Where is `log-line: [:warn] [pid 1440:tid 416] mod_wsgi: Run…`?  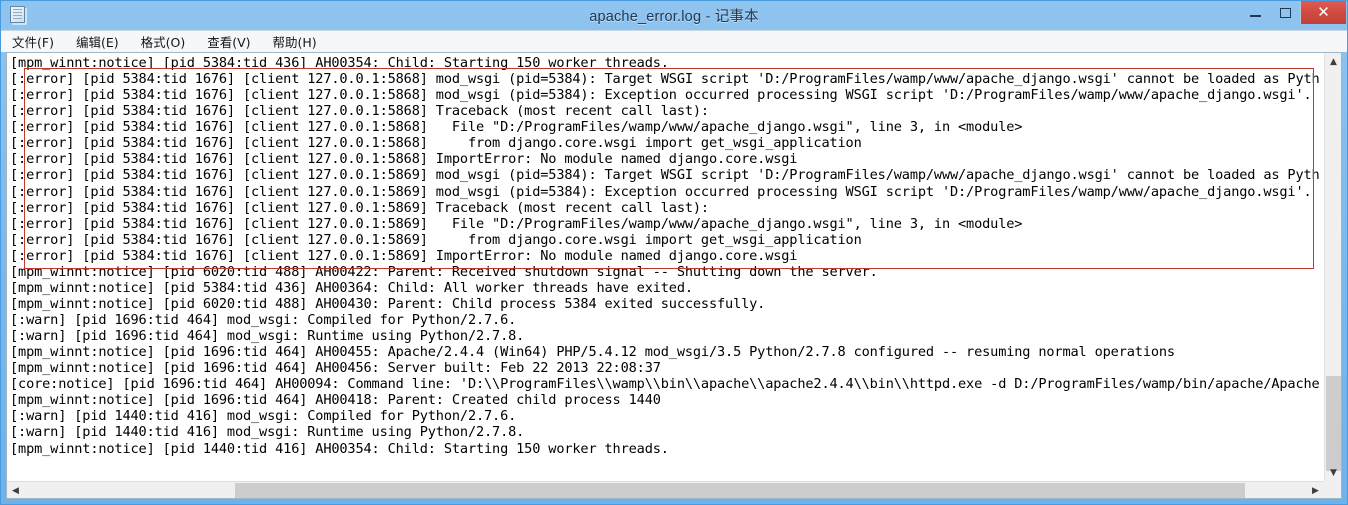 log-line: [:warn] [pid 1440:tid 416] mod_wsgi: Run… is located at coordinates (267, 432).